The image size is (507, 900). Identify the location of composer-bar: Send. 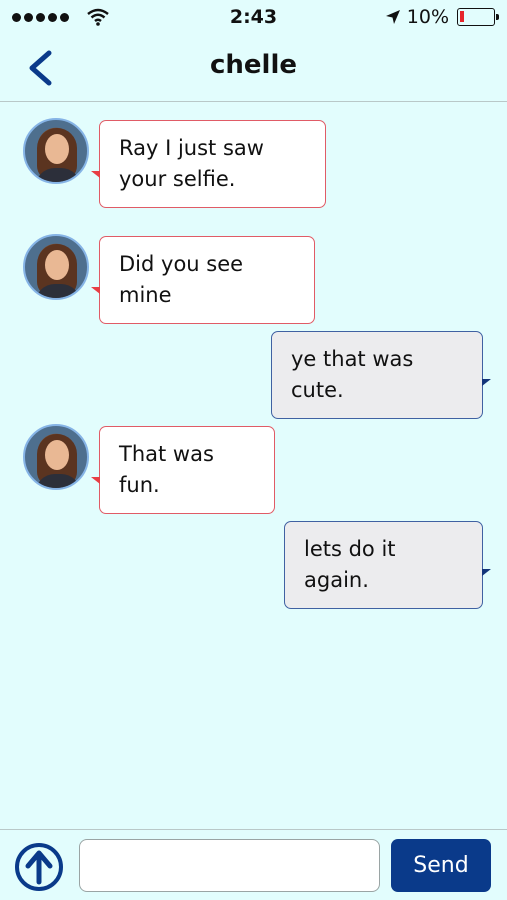
(253, 864).